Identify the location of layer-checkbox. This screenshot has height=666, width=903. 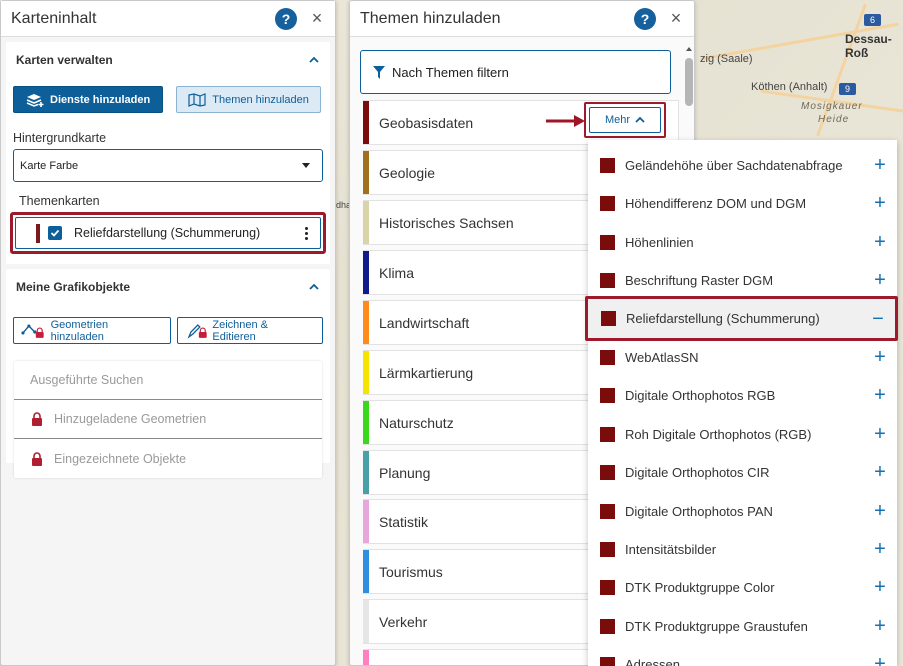
(55, 233).